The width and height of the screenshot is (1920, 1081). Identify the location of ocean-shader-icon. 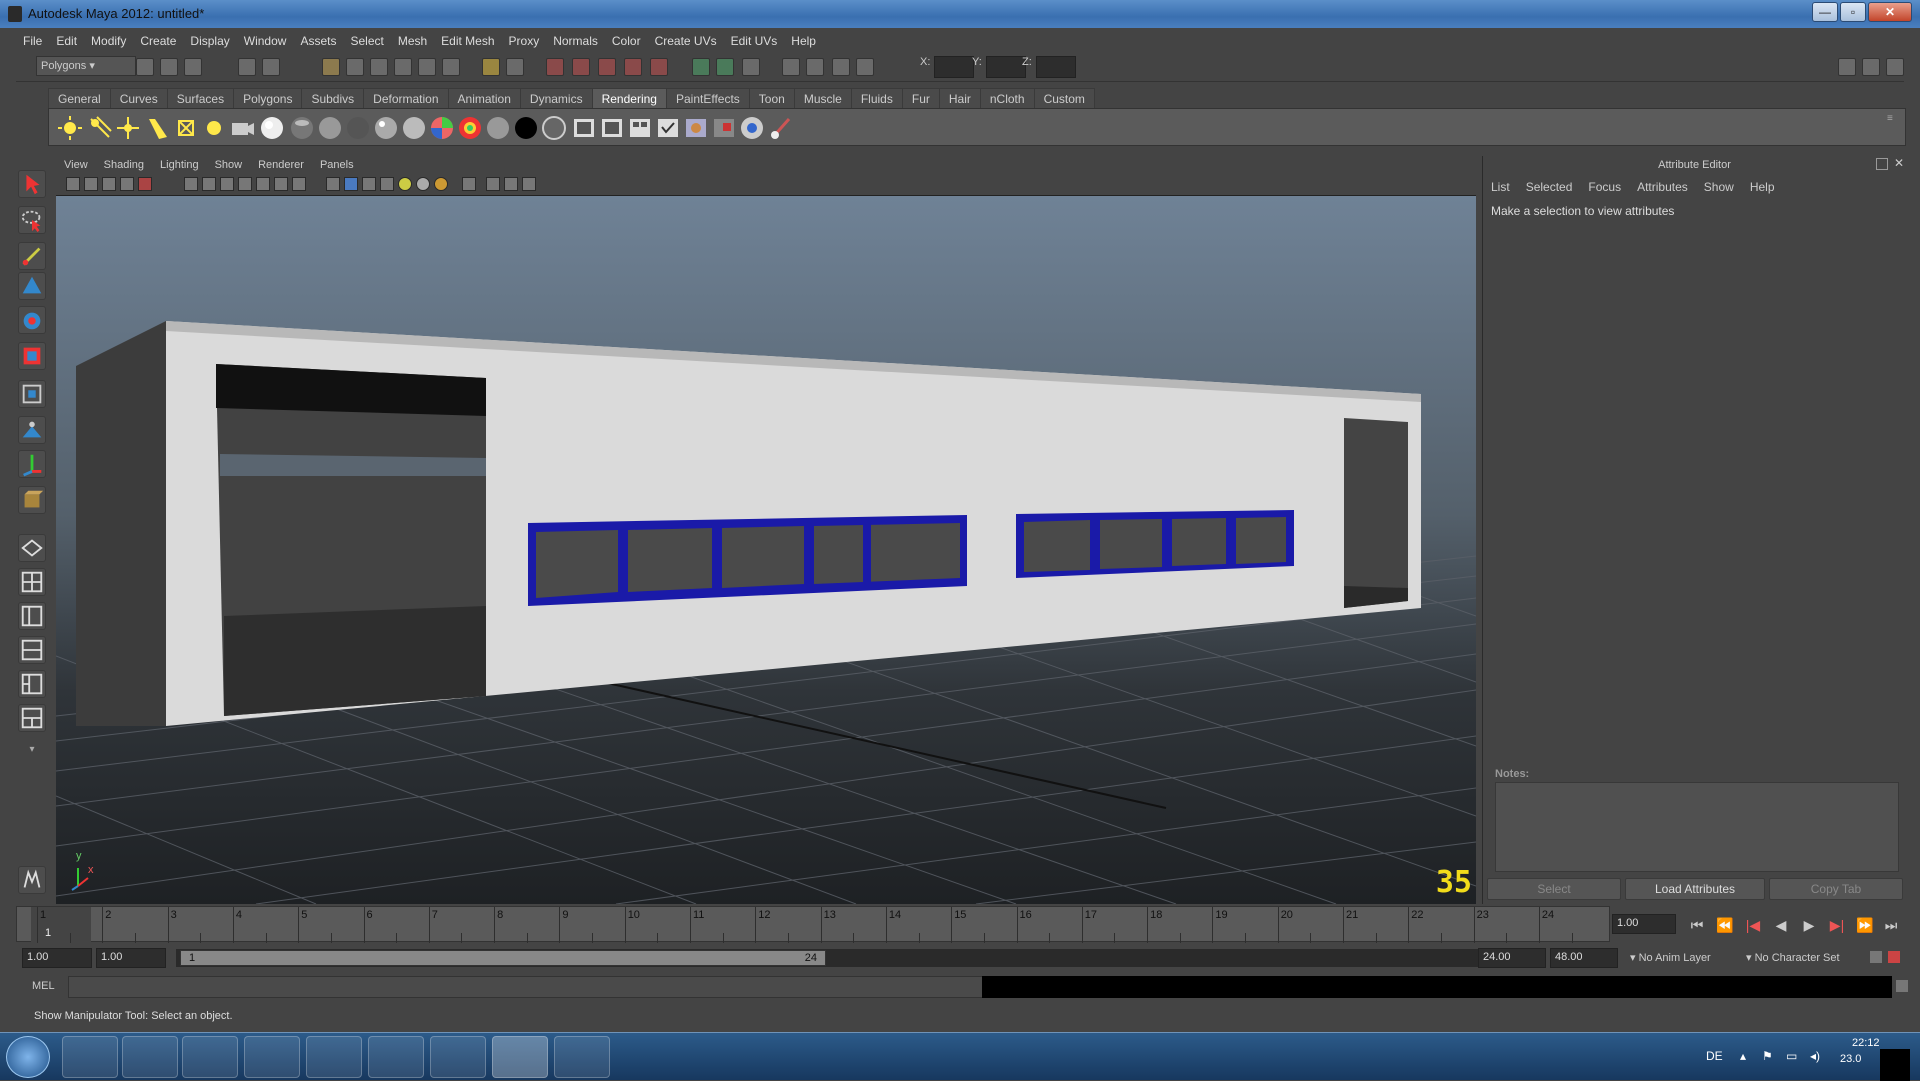
(554, 128).